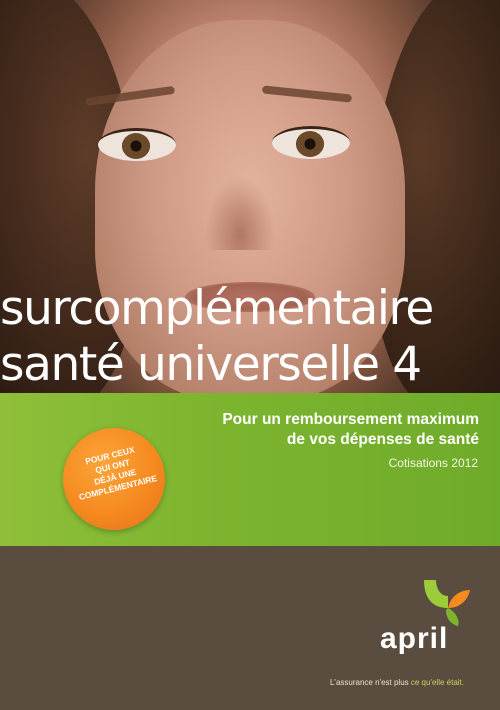  Describe the element at coordinates (433, 463) in the screenshot. I see `year-text: Cotisations 2012` at that location.